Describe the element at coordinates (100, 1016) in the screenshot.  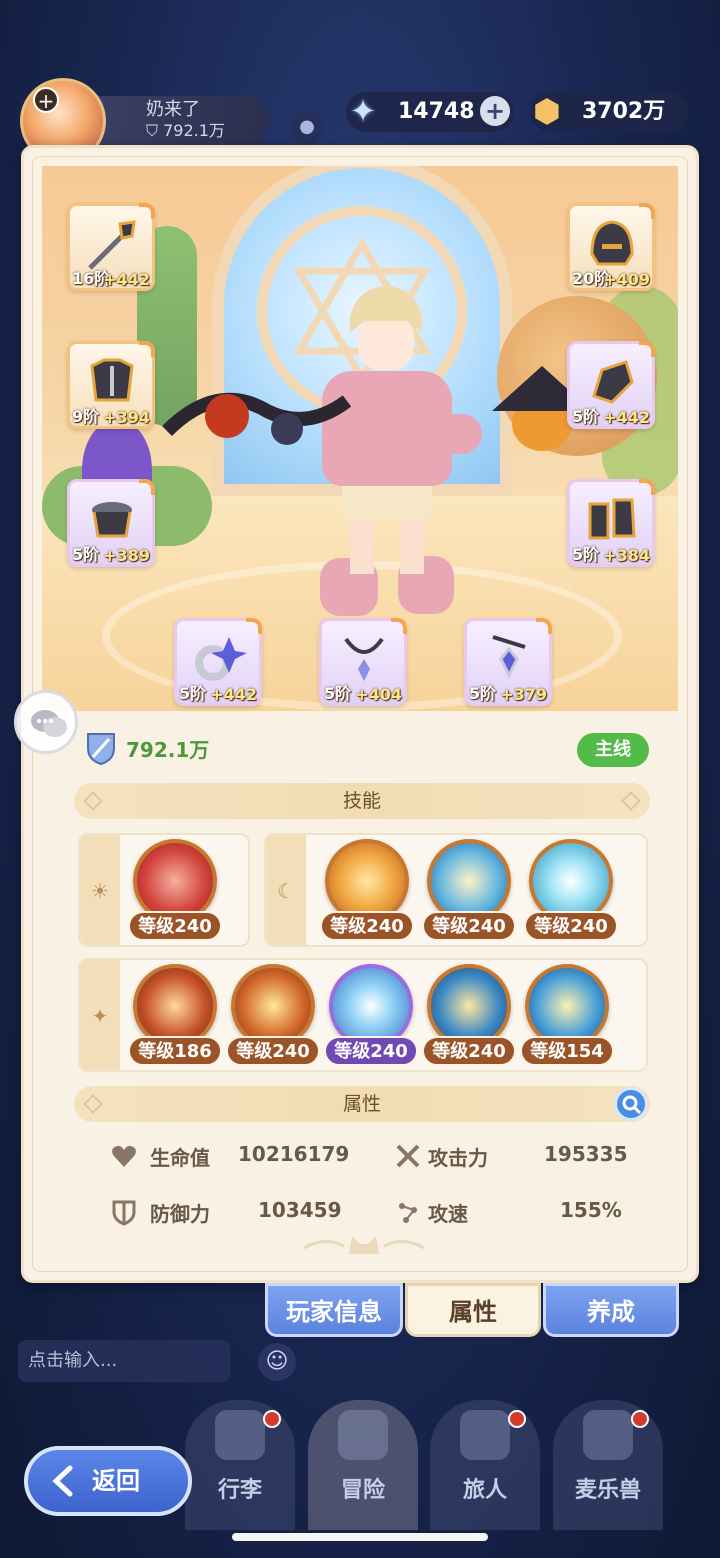
I see `sparkle-icon: ✦` at that location.